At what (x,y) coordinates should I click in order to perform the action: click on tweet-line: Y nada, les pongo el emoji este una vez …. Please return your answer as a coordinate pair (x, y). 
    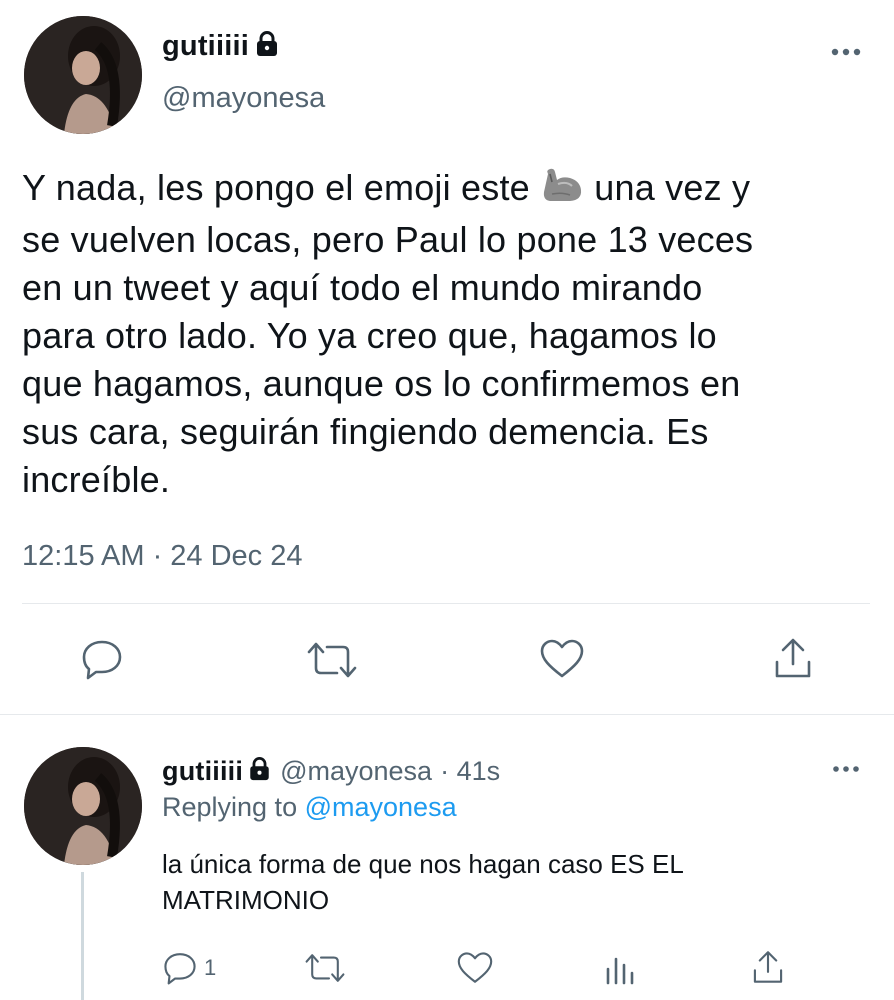
    Looking at the image, I should click on (457, 190).